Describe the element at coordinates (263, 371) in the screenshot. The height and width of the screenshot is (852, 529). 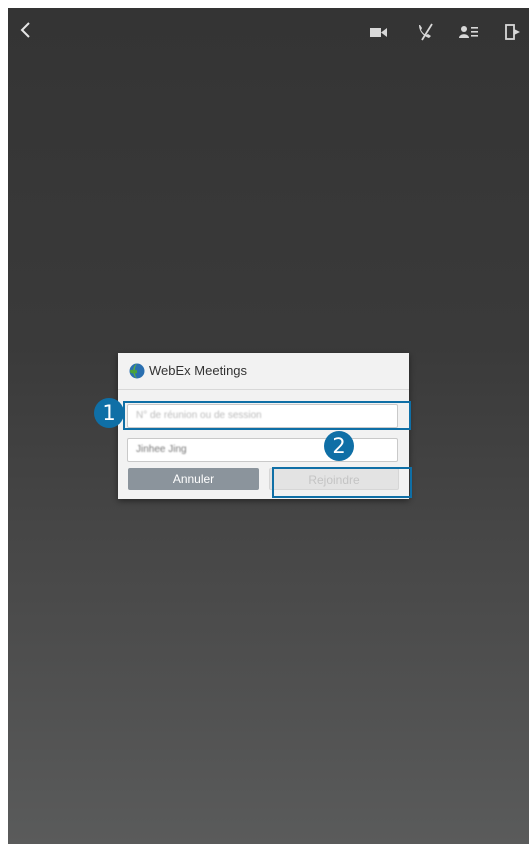
I see `dialog-header: WebEx Meetings` at that location.